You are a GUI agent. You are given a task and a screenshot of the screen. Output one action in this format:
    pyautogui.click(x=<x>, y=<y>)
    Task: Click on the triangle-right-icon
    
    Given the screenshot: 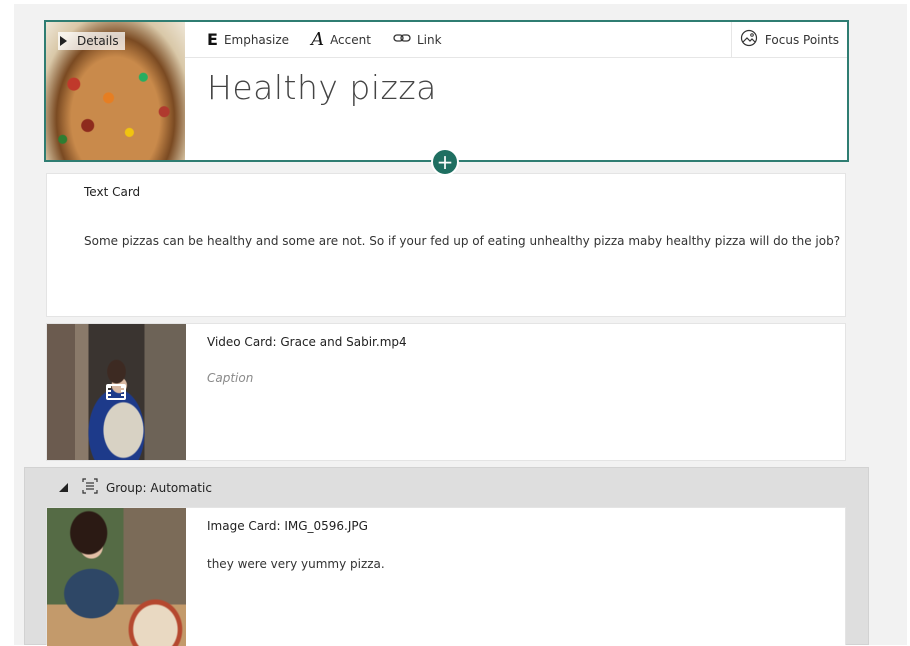 What is the action you would take?
    pyautogui.click(x=63, y=41)
    